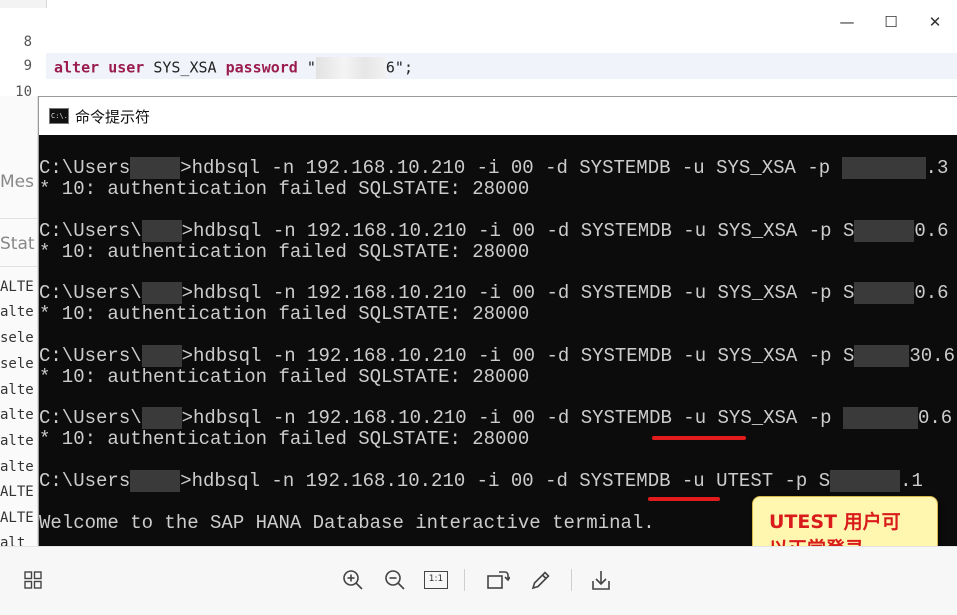 Image resolution: width=957 pixels, height=615 pixels. What do you see at coordinates (33, 580) in the screenshot?
I see `grid-view-icon` at bounding box center [33, 580].